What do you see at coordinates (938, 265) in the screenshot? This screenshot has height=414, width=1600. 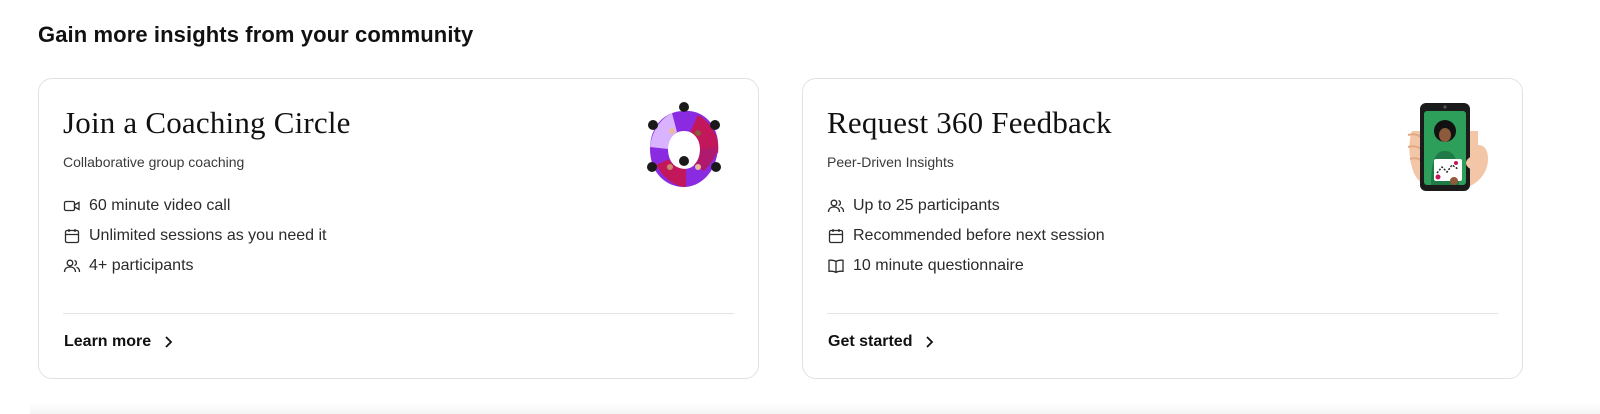 I see `feature-text: 10 minute questionnaire` at bounding box center [938, 265].